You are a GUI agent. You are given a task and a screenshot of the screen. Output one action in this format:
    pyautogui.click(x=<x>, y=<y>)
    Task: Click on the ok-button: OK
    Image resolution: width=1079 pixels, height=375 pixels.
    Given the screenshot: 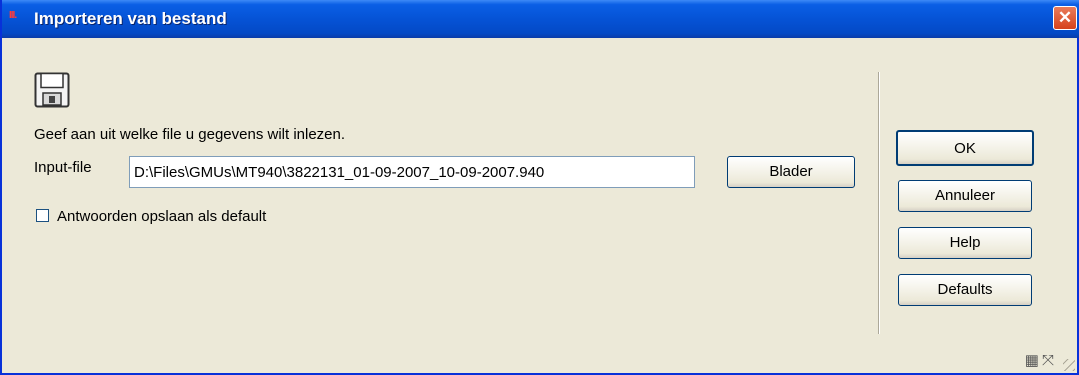 What is the action you would take?
    pyautogui.click(x=965, y=148)
    